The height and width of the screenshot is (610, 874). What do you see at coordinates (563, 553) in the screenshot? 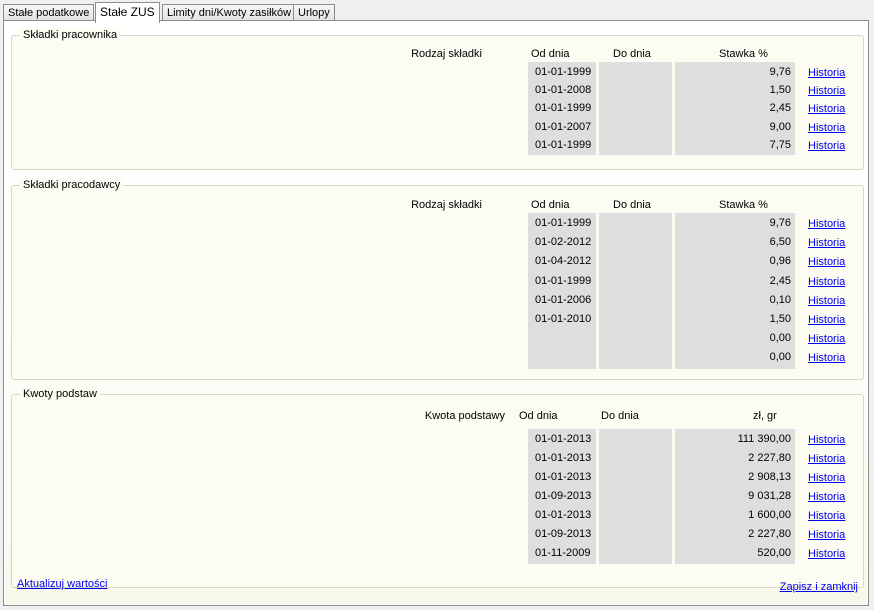
I see `od-dnia-field: 01-11-2009` at bounding box center [563, 553].